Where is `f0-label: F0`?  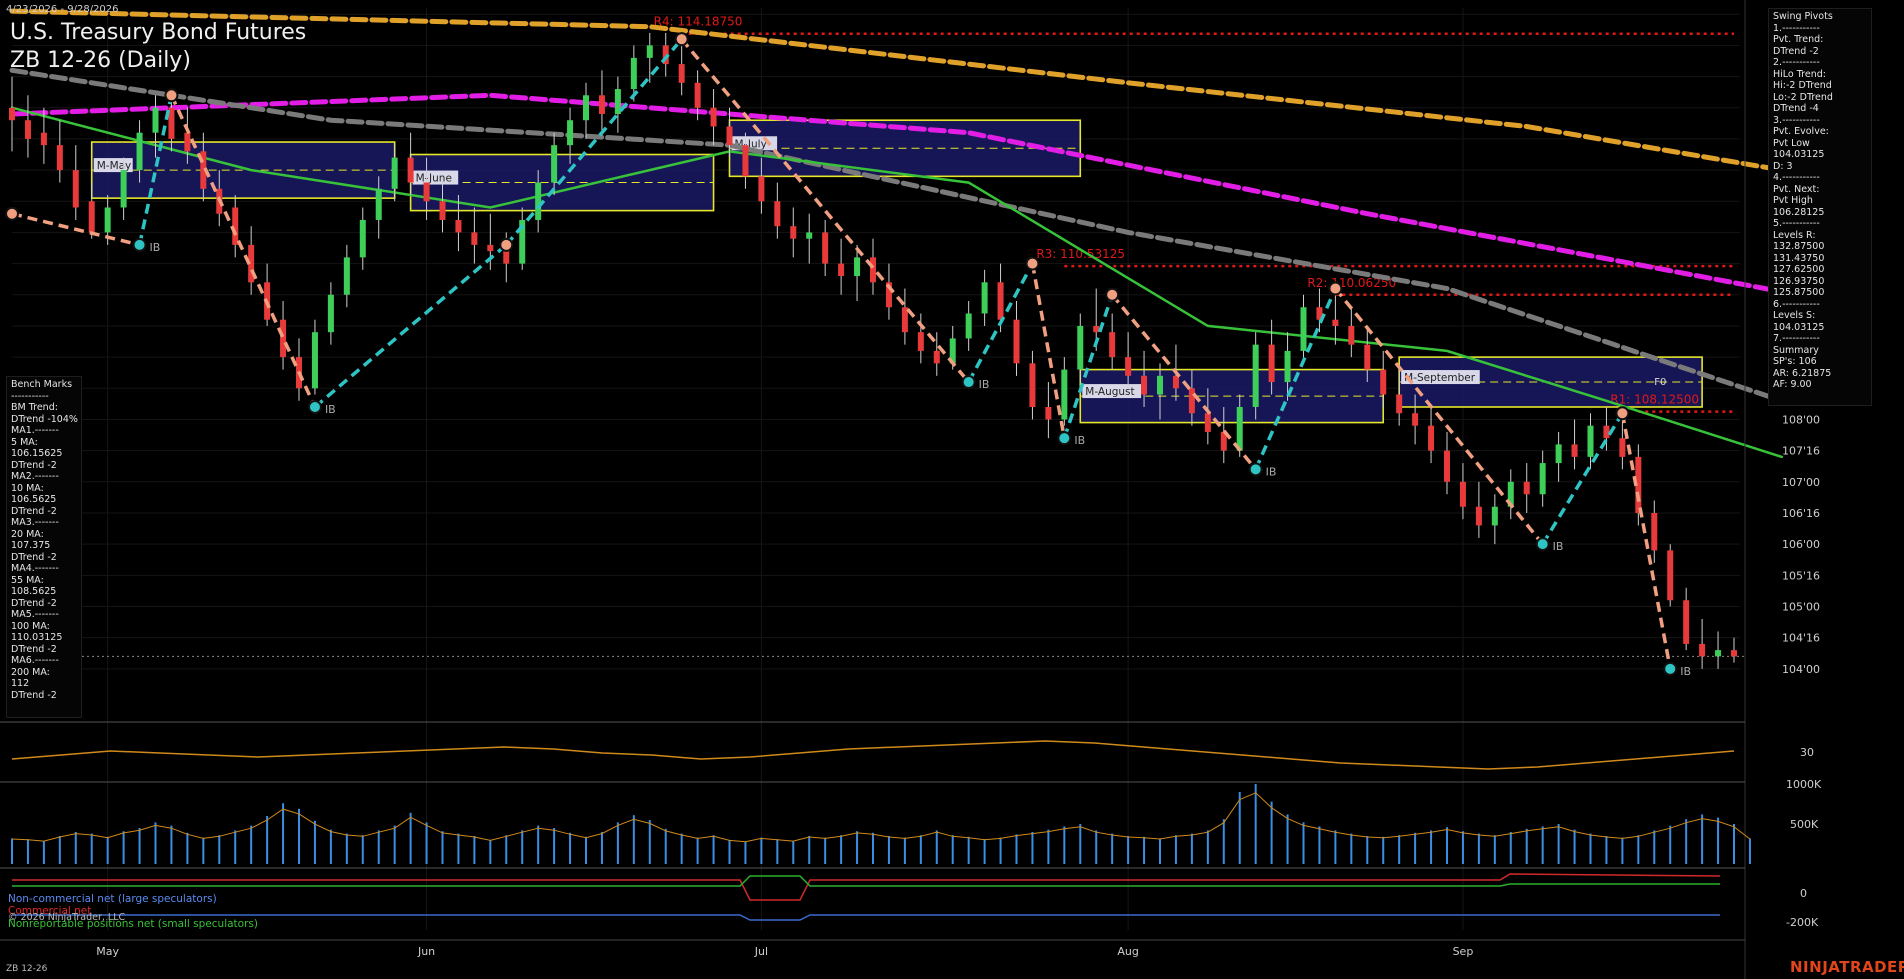 f0-label: F0 is located at coordinates (1660, 382).